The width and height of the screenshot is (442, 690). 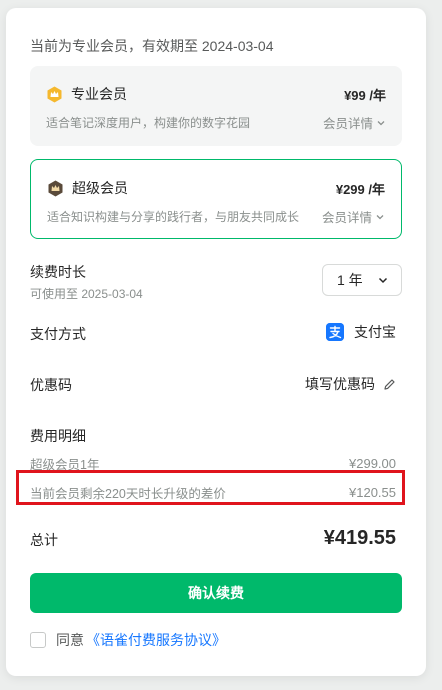 I want to click on coupon-input-link: 填写优惠码, so click(x=350, y=384).